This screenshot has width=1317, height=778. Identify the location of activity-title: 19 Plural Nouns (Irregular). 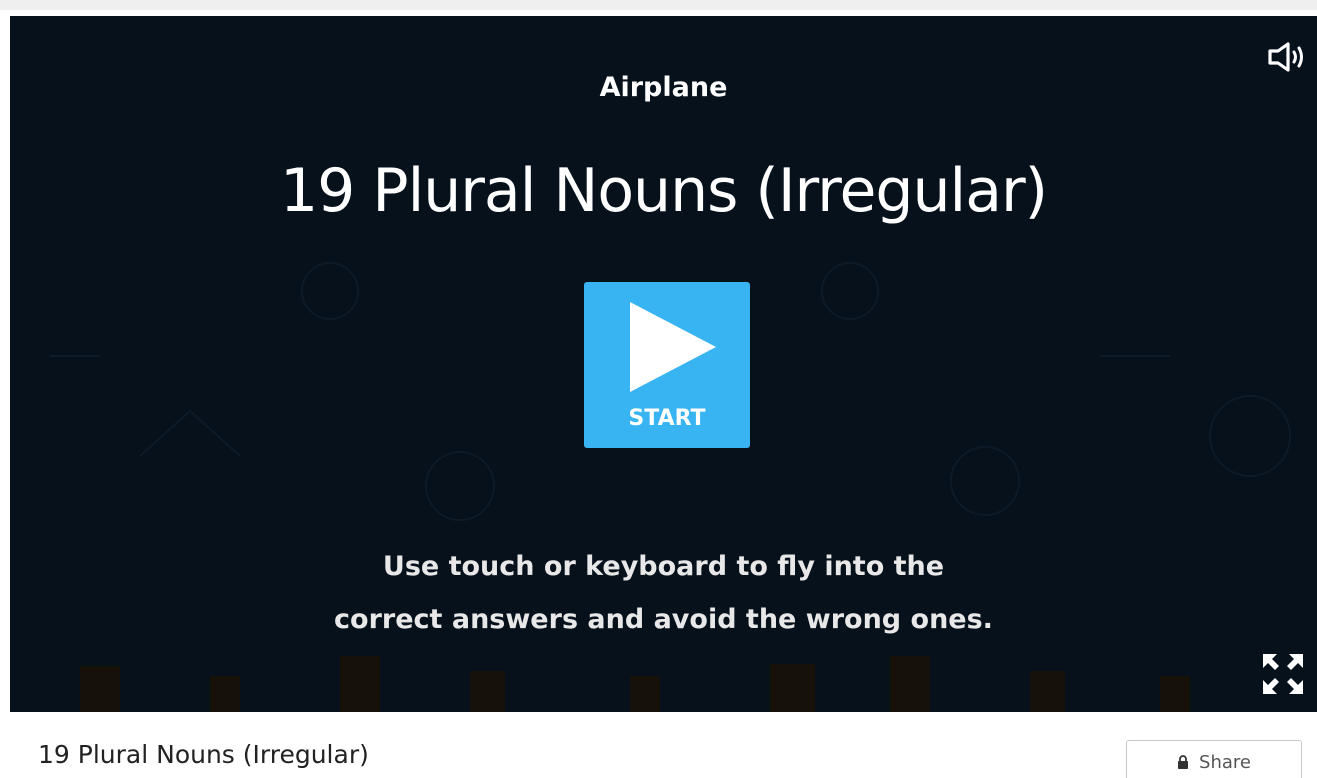
(663, 191).